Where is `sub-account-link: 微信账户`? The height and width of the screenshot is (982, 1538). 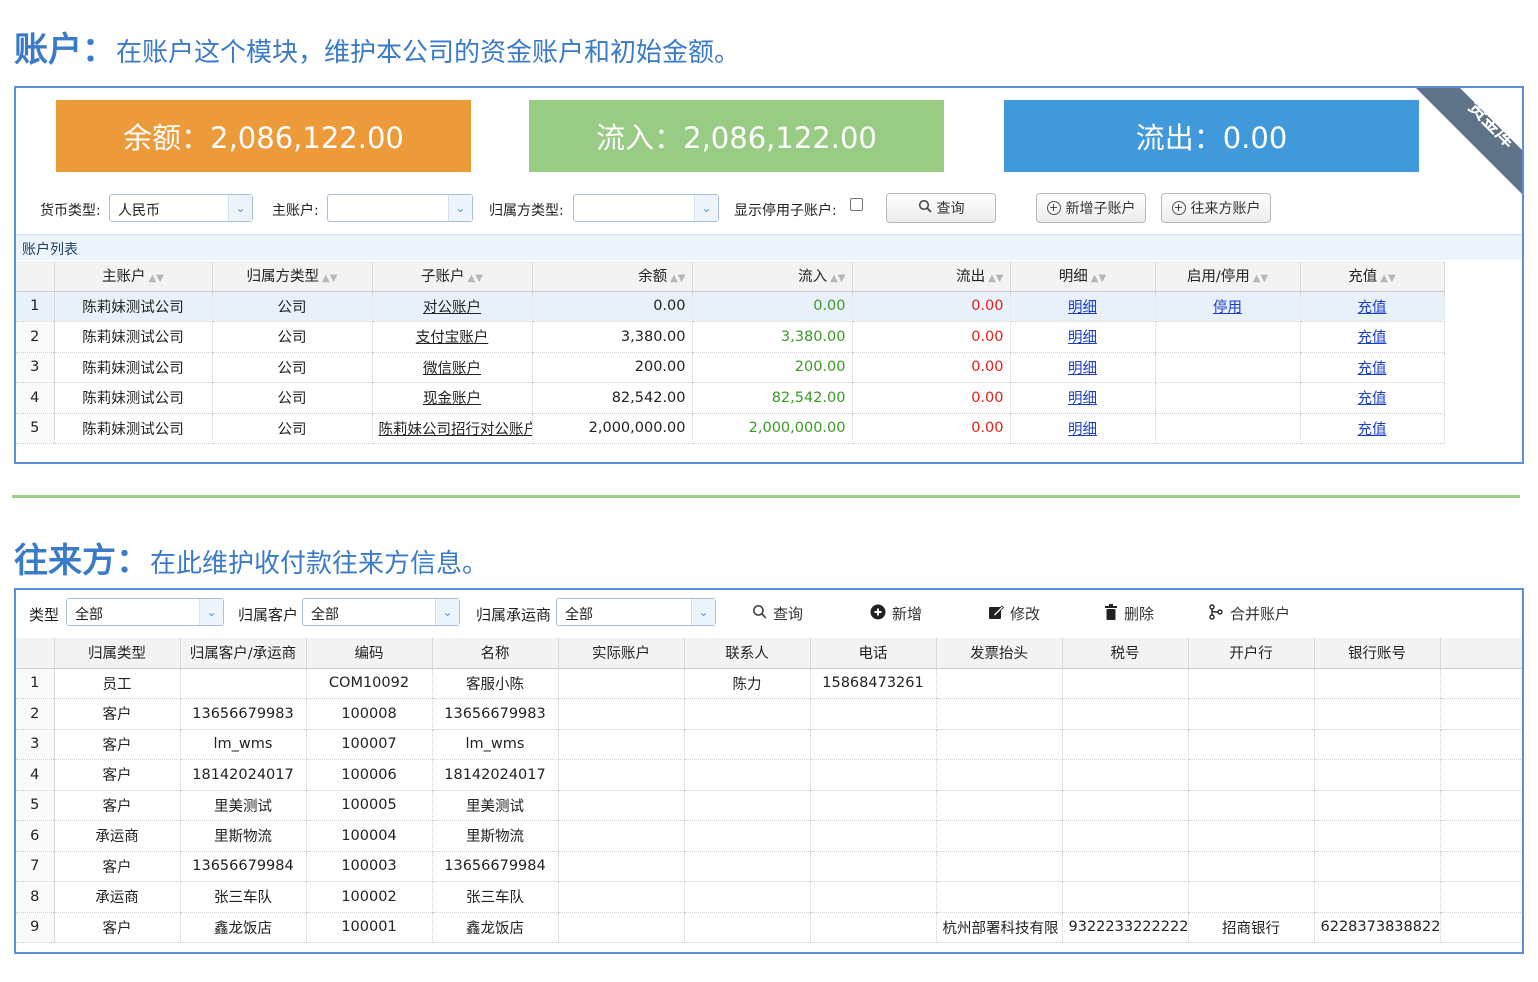 sub-account-link: 微信账户 is located at coordinates (452, 369).